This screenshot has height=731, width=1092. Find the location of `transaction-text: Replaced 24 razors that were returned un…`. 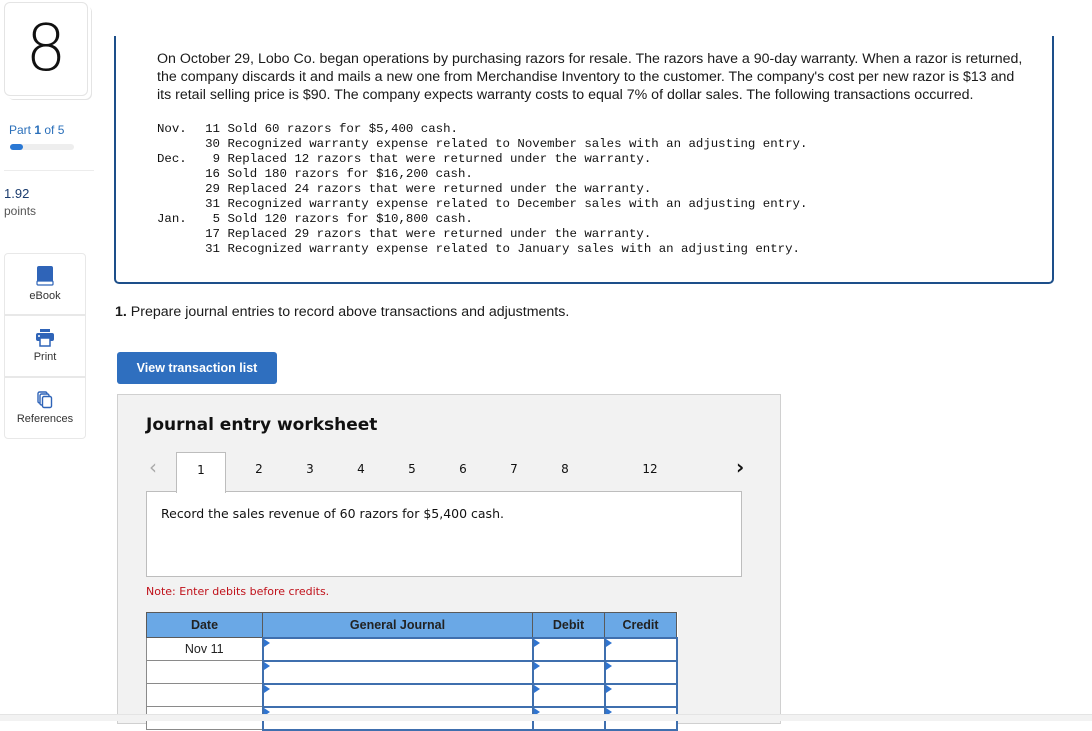

transaction-text: Replaced 24 razors that were returned un… is located at coordinates (439, 189).